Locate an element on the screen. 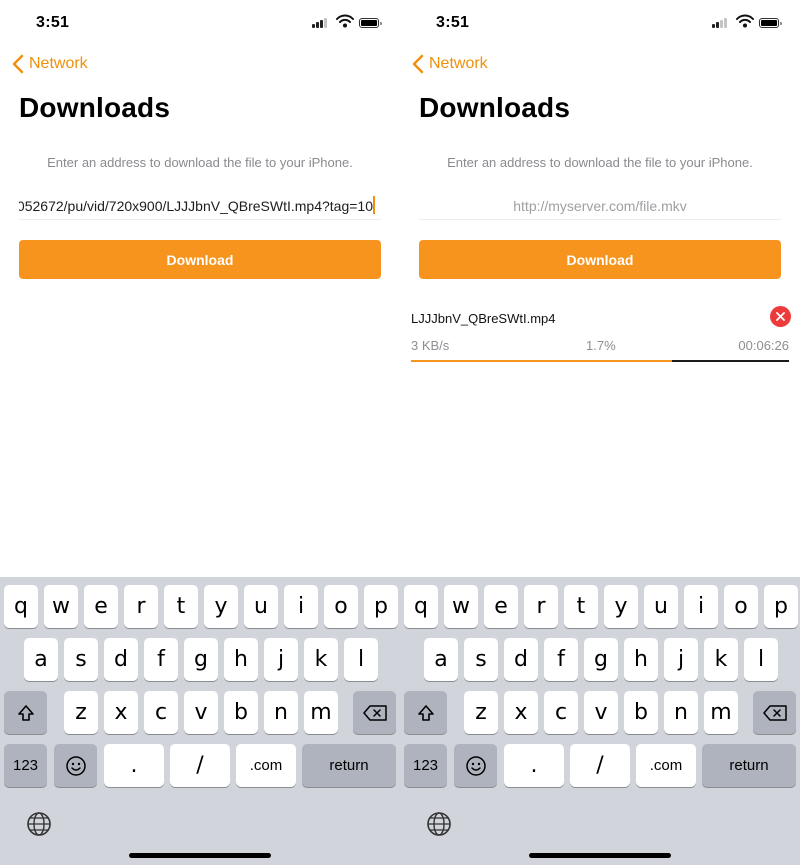 The width and height of the screenshot is (800, 865). cancel-download-button is located at coordinates (780, 316).